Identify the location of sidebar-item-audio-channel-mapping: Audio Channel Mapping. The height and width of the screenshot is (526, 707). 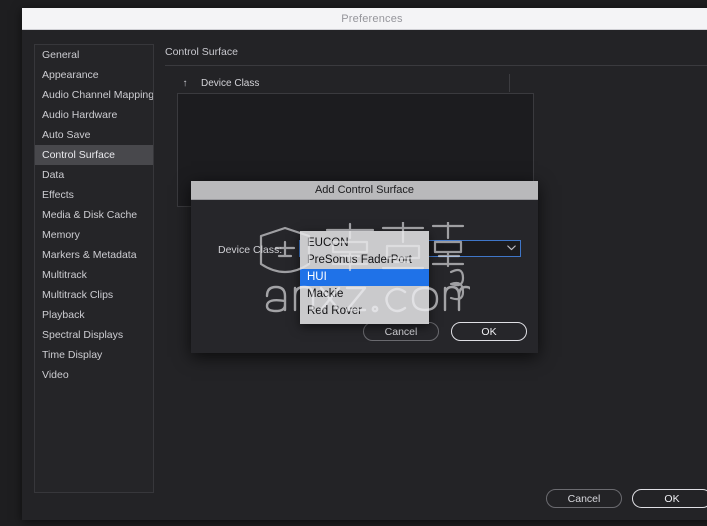
(94, 95).